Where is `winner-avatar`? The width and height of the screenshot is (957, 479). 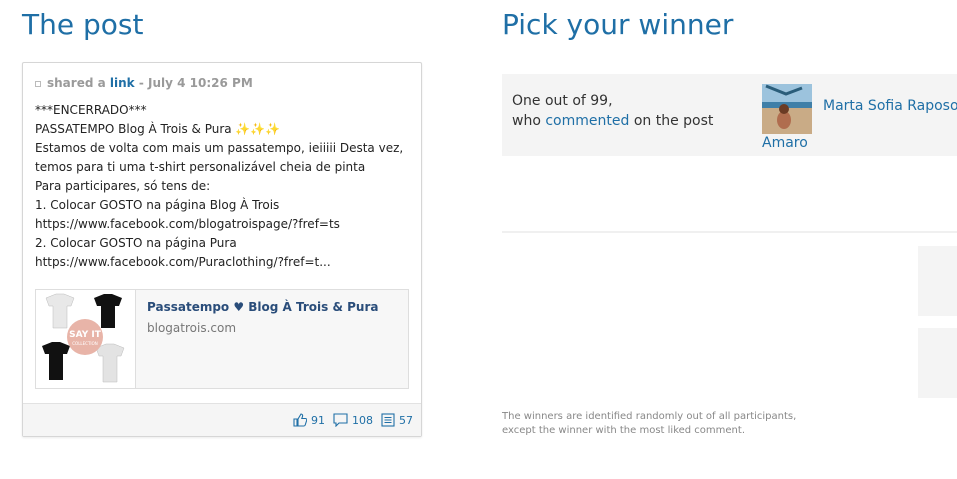
winner-avatar is located at coordinates (787, 109).